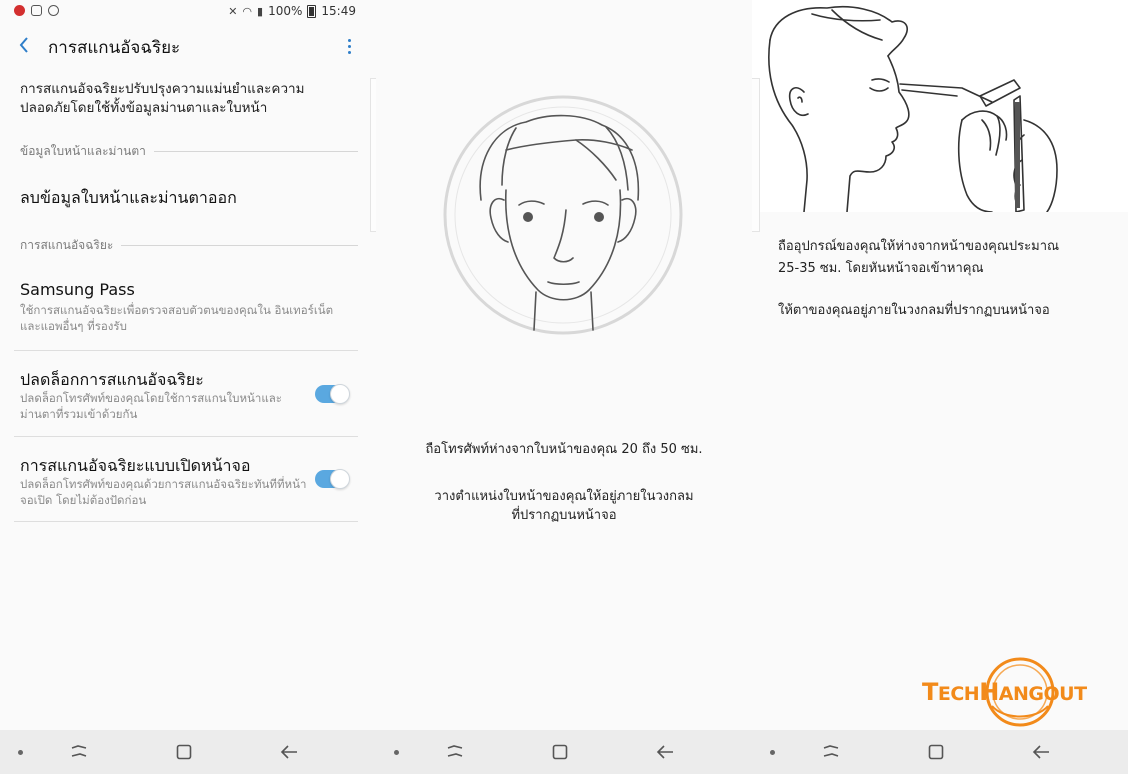 Image resolution: width=1128 pixels, height=774 pixels. What do you see at coordinates (989, 692) in the screenshot?
I see `logo-letter: H` at bounding box center [989, 692].